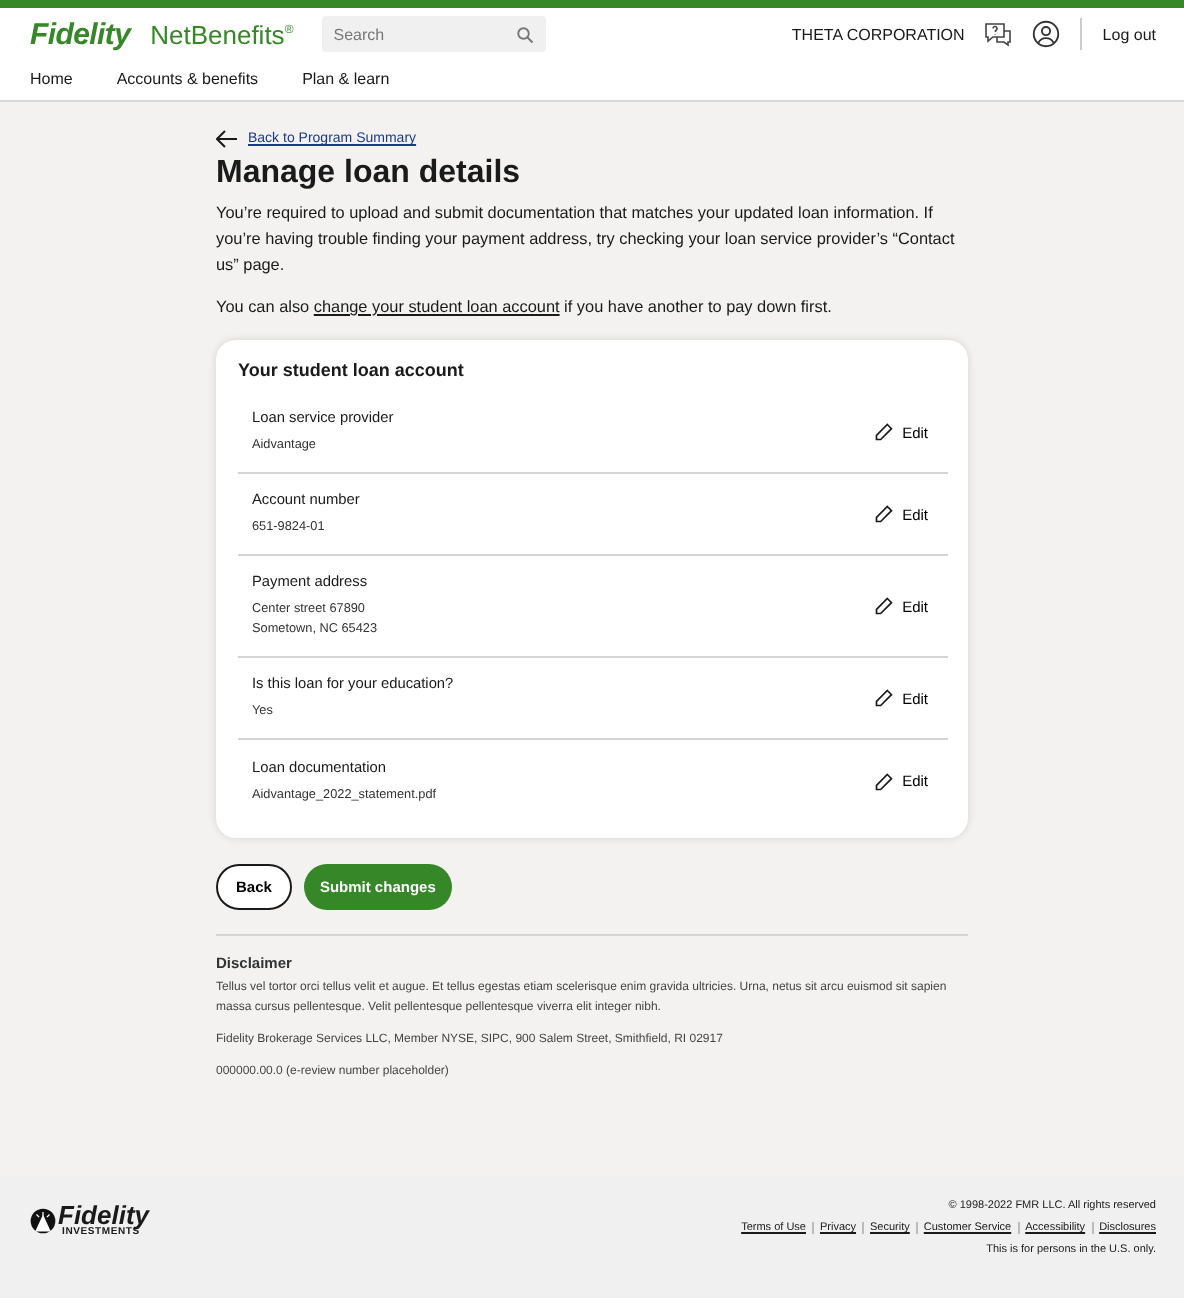  Describe the element at coordinates (51, 79) in the screenshot. I see `nav-item: Home` at that location.